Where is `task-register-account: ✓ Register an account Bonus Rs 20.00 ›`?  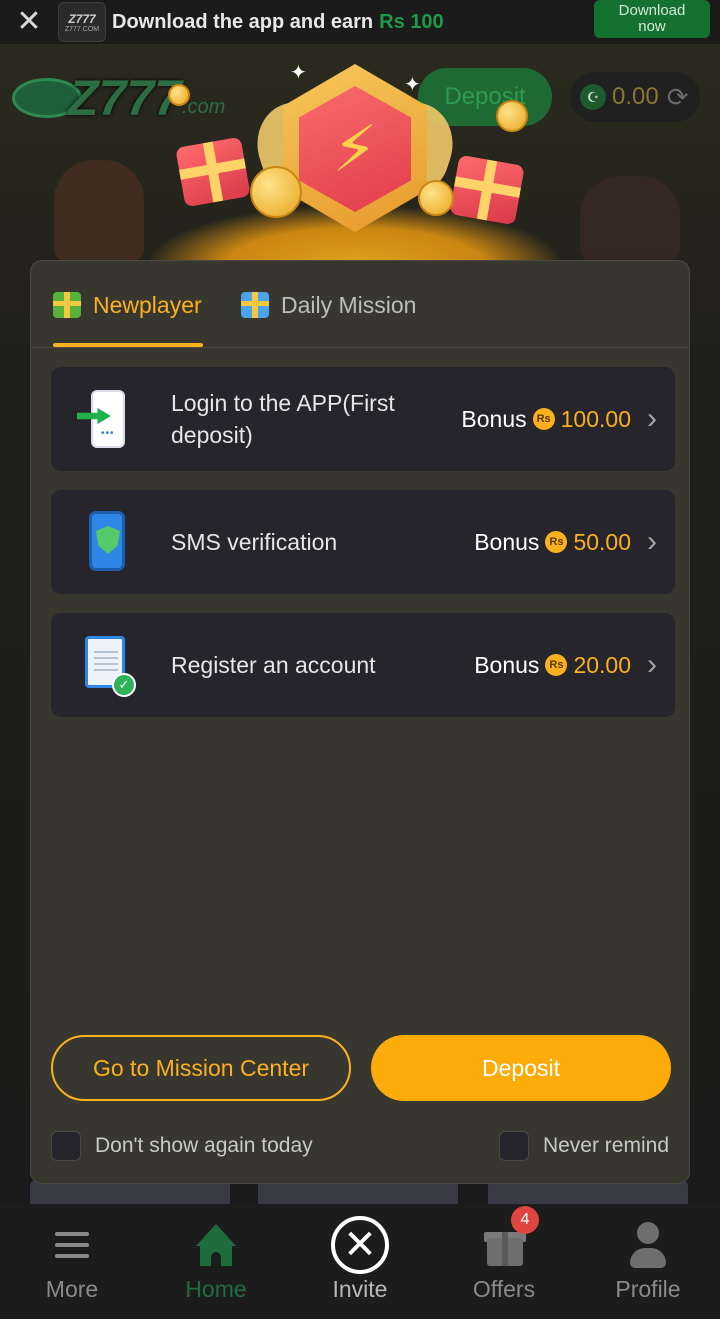 task-register-account: ✓ Register an account Bonus Rs 20.00 › is located at coordinates (363, 665).